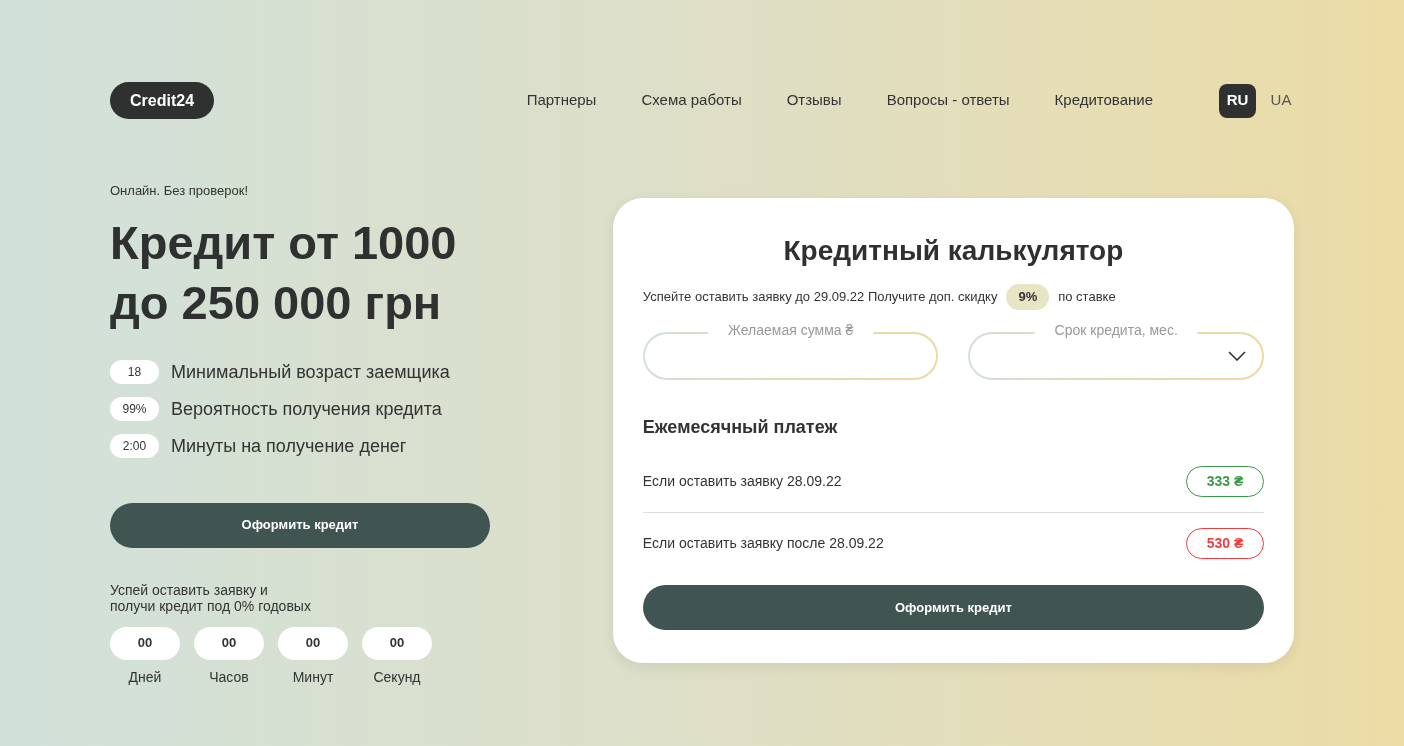 Image resolution: width=1404 pixels, height=746 pixels. What do you see at coordinates (1281, 100) in the screenshot?
I see `language-option: UA` at bounding box center [1281, 100].